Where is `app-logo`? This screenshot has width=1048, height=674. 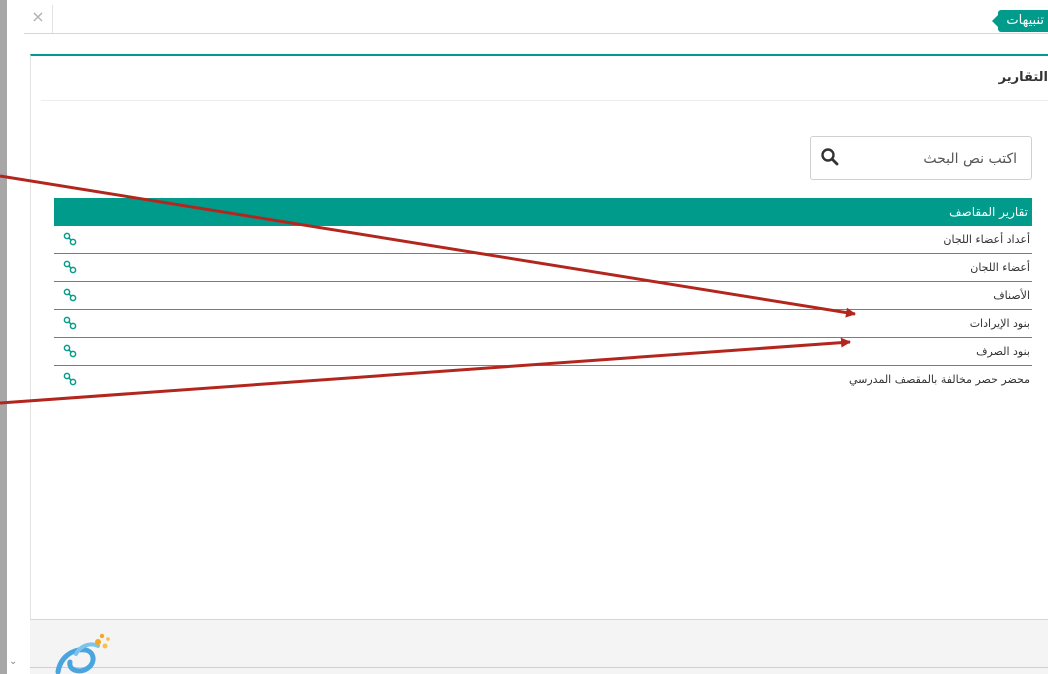 app-logo is located at coordinates (82, 653).